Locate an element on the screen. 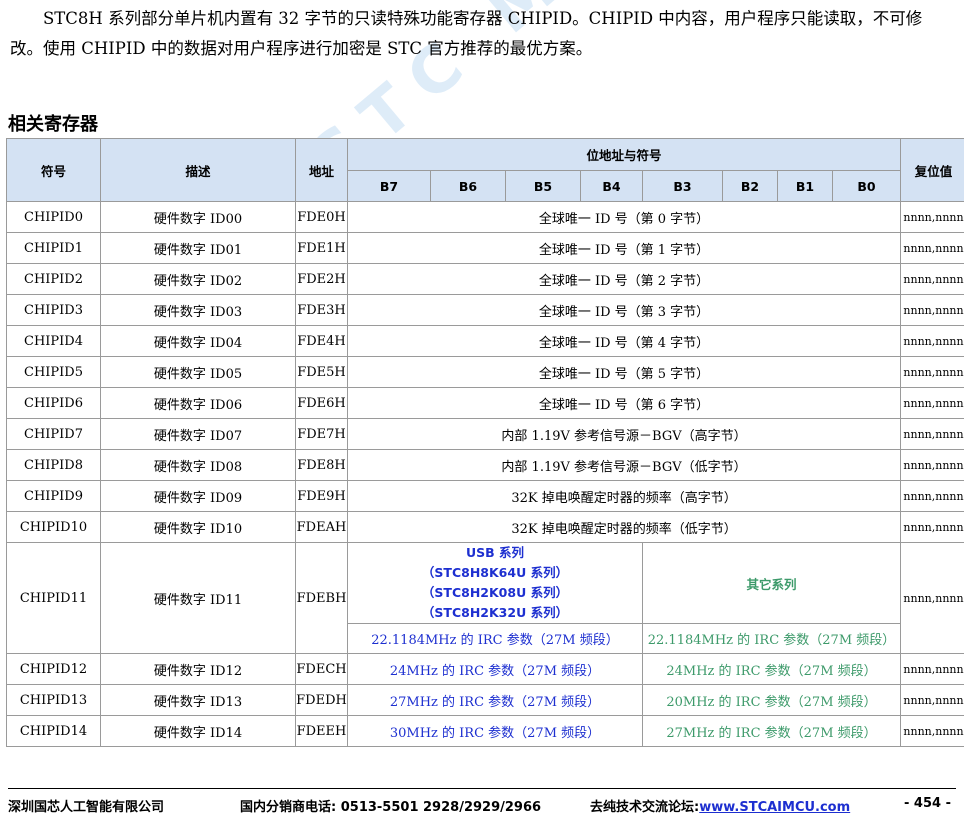 The height and width of the screenshot is (820, 964). header-bit: B2 is located at coordinates (750, 186).